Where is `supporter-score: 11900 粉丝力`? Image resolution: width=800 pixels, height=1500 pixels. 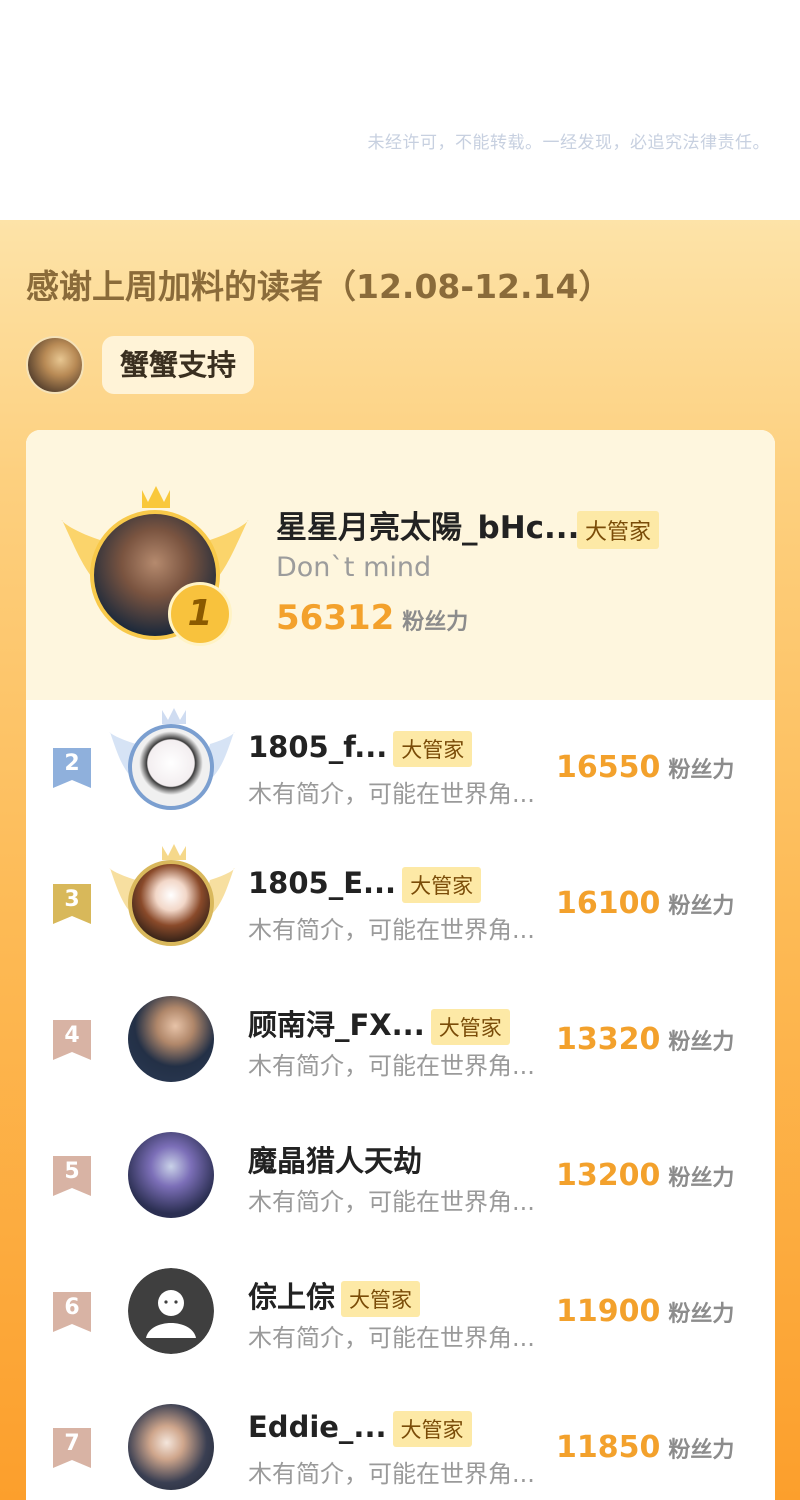 supporter-score: 11900 粉丝力 is located at coordinates (645, 1311).